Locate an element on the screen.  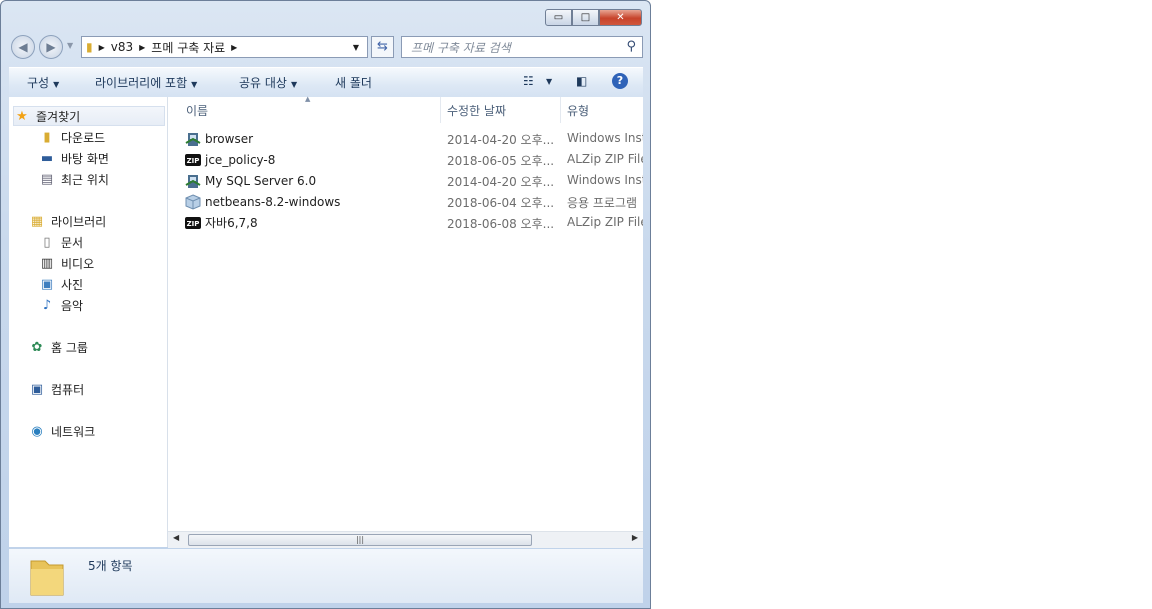
nav-item-recent: ▤ 최근 위치 is located at coordinates (74, 179).